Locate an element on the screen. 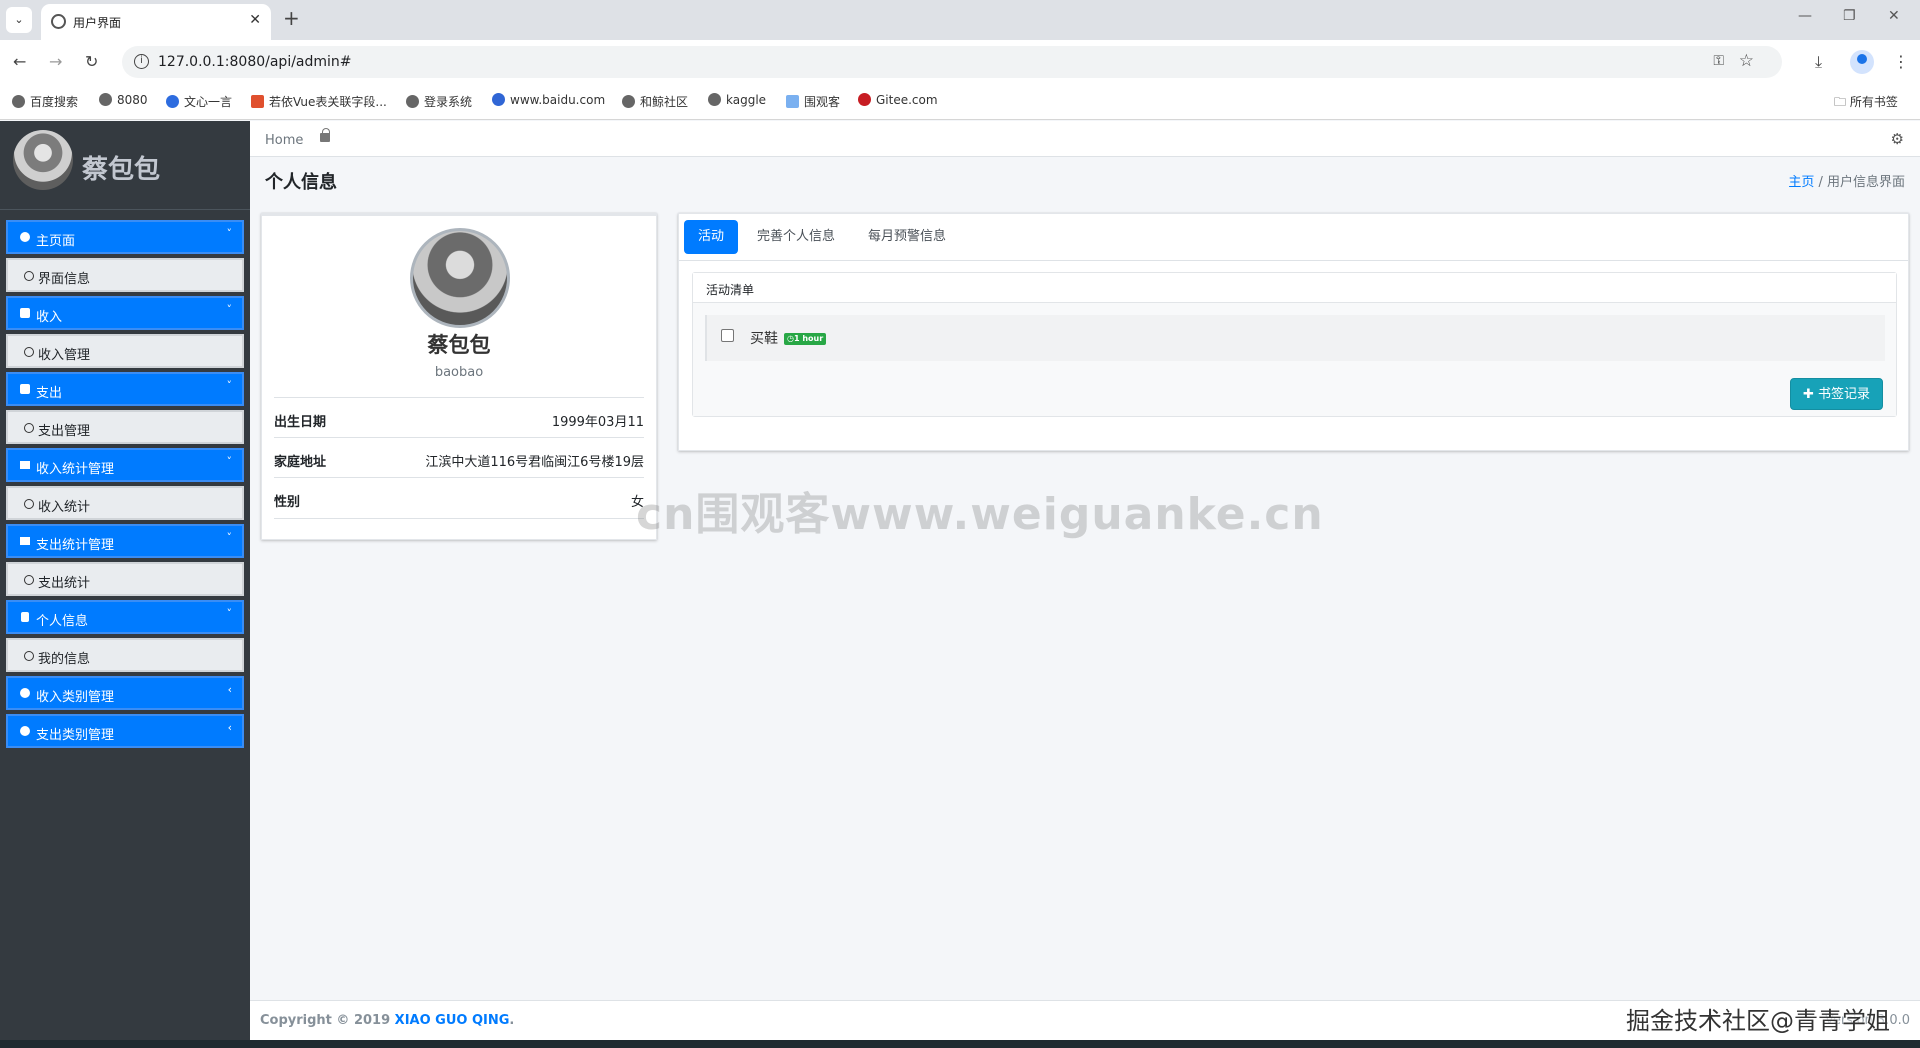  sidebar-item-personal-info: 个人信息 ˅ is located at coordinates (125, 617).